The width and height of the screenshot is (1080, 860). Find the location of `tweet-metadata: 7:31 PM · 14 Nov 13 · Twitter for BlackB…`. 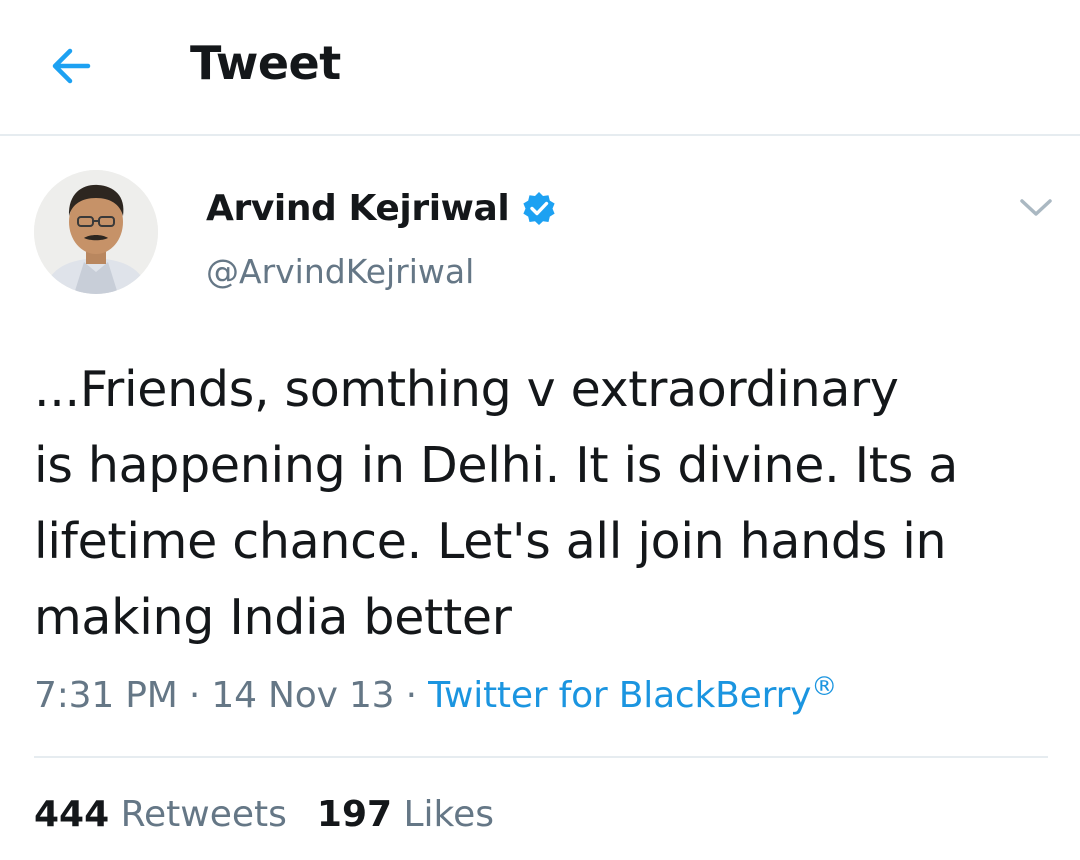

tweet-metadata: 7:31 PM · 14 Nov 13 · Twitter for BlackB… is located at coordinates (435, 694).